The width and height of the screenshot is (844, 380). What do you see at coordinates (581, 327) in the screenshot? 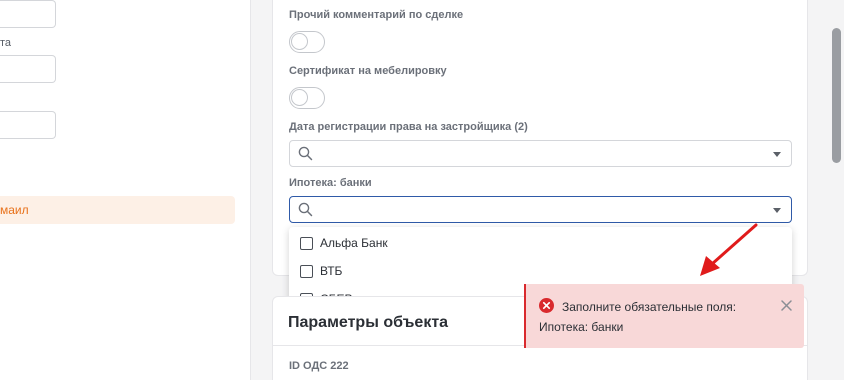
I see `toast-field-name: Ипотека: банки` at bounding box center [581, 327].